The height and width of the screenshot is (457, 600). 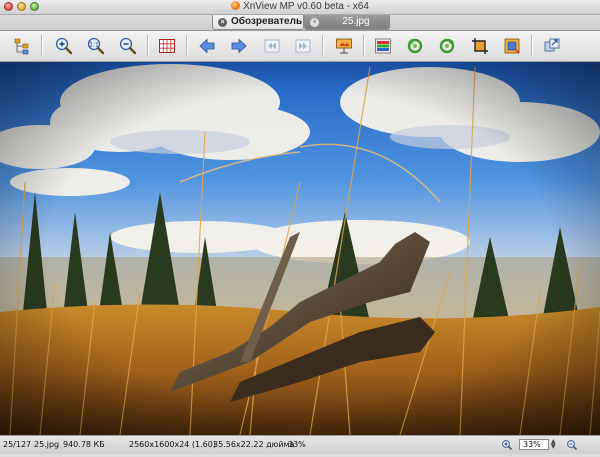 What do you see at coordinates (239, 46) in the screenshot?
I see `next-arrow-icon` at bounding box center [239, 46].